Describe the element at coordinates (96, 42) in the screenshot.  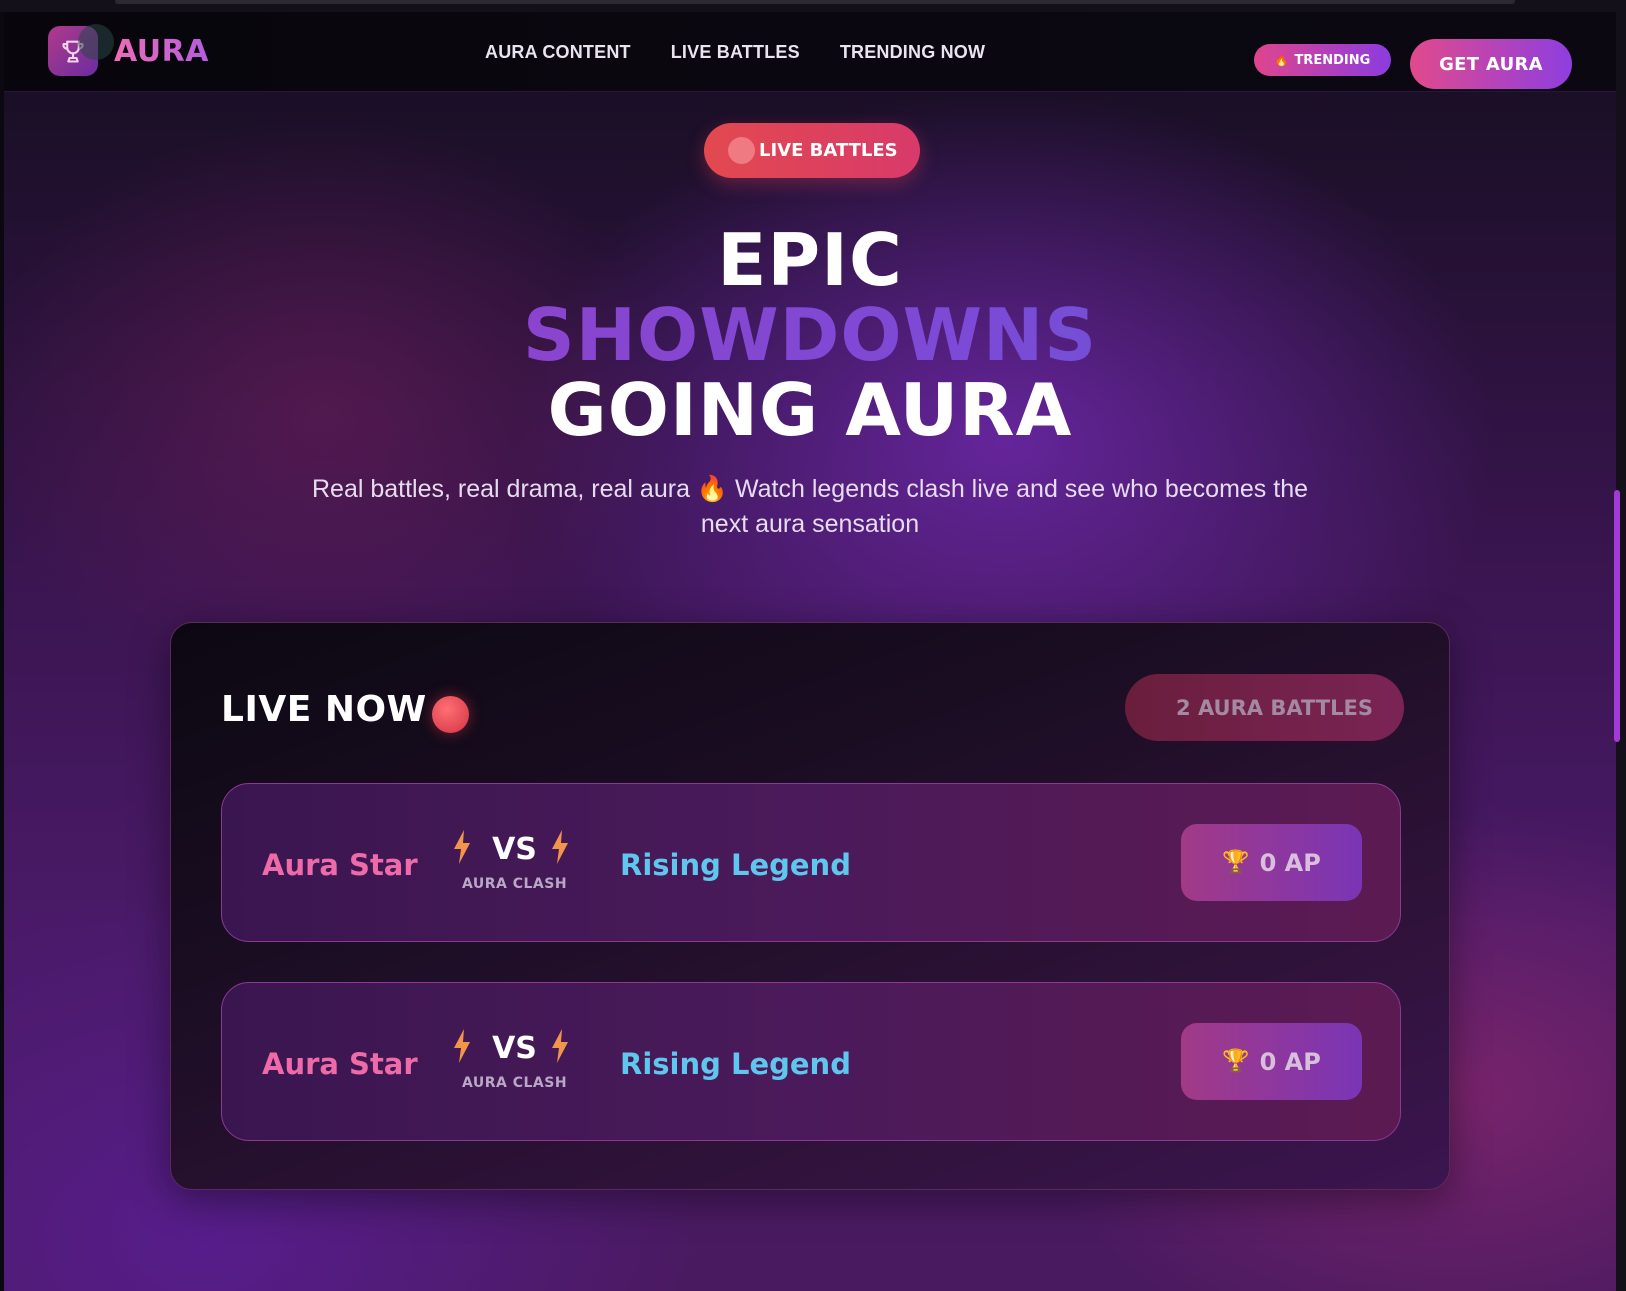
I see `logo-overlay-dot` at that location.